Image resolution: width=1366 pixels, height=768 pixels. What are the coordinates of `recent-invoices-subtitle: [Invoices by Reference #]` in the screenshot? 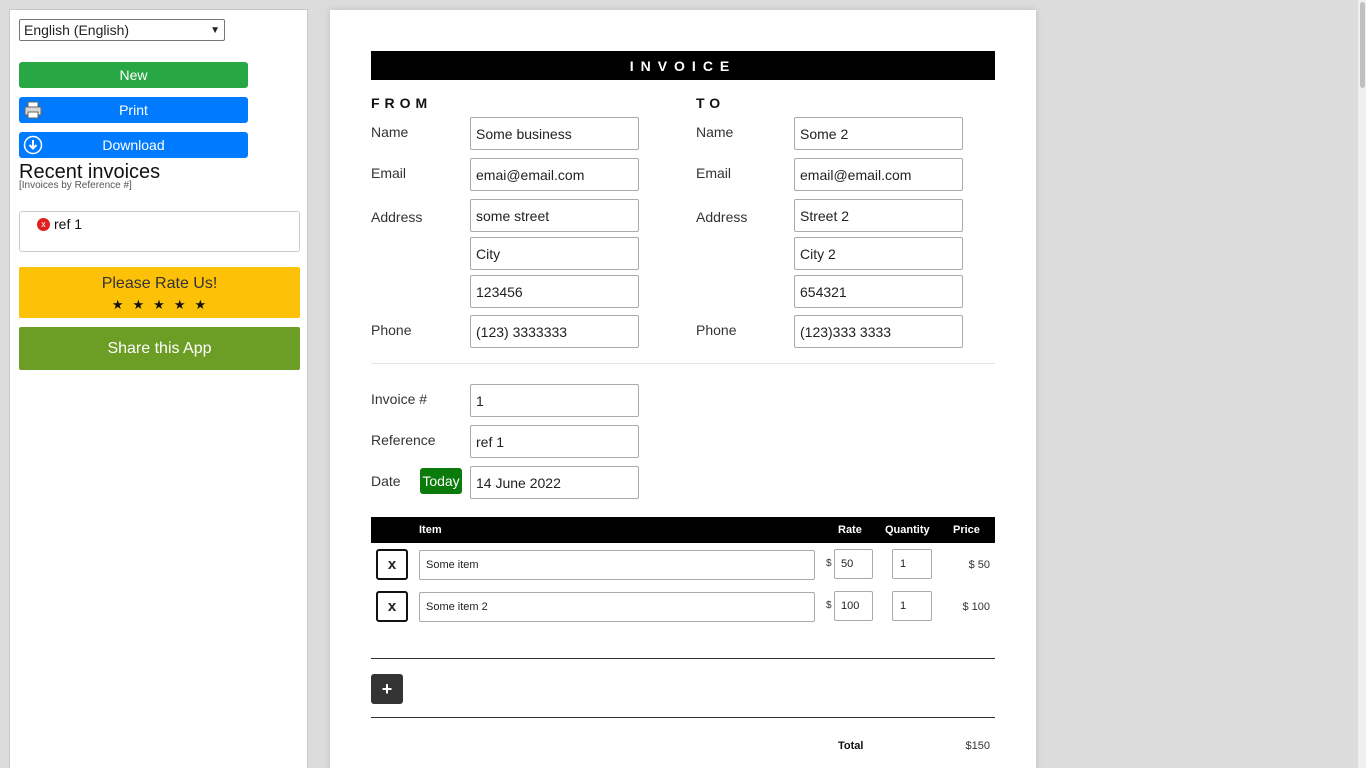 It's located at (75, 185).